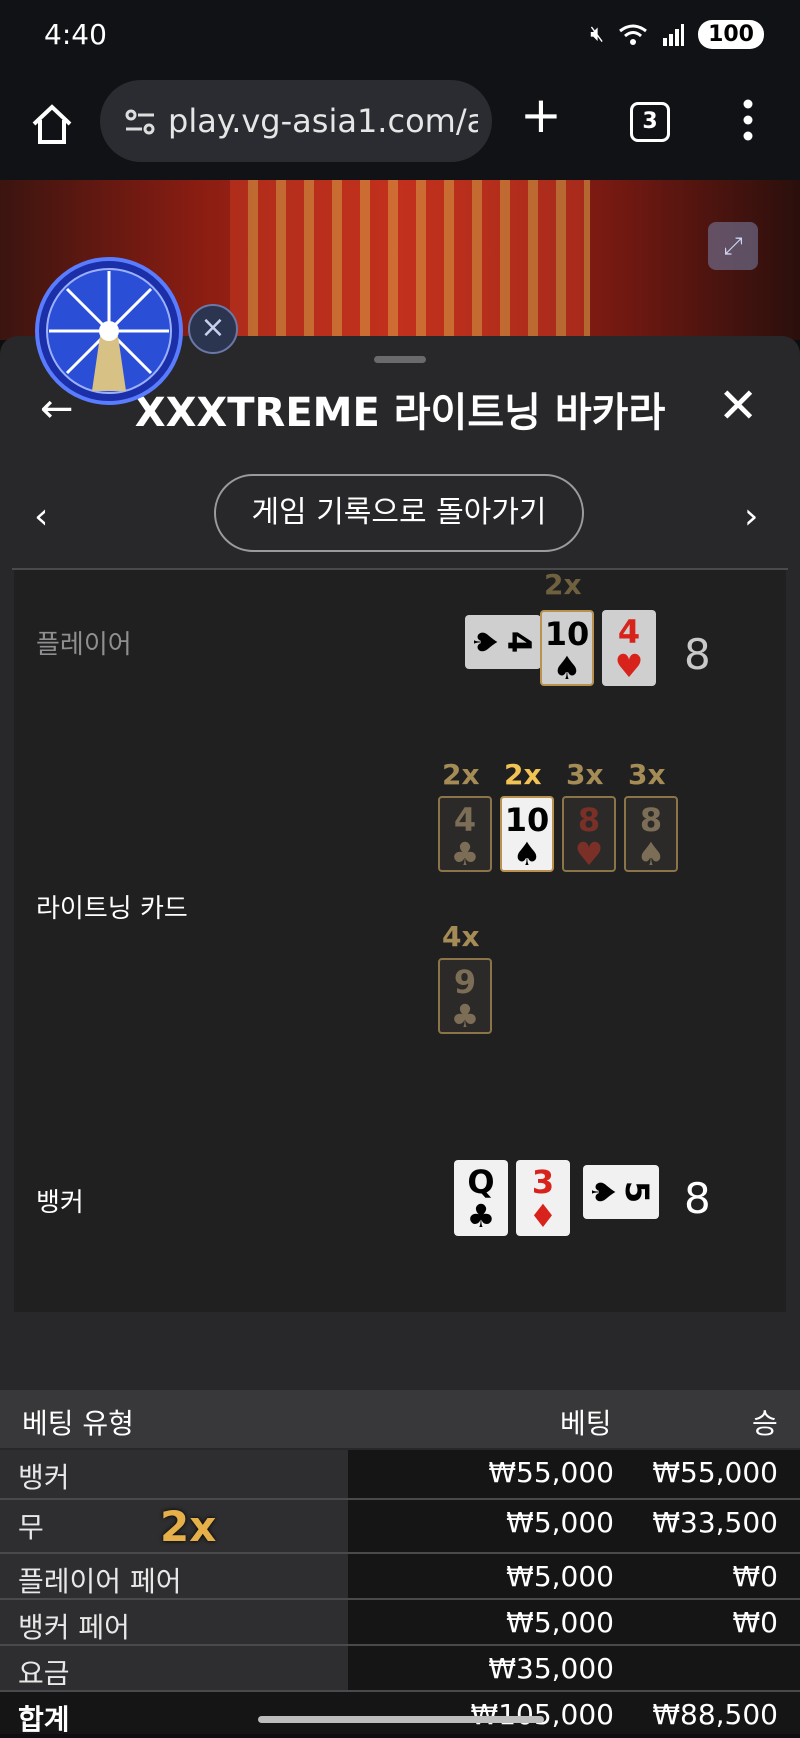 Image resolution: width=800 pixels, height=1738 pixels. Describe the element at coordinates (541, 115) in the screenshot. I see `new-tab-button: +` at that location.